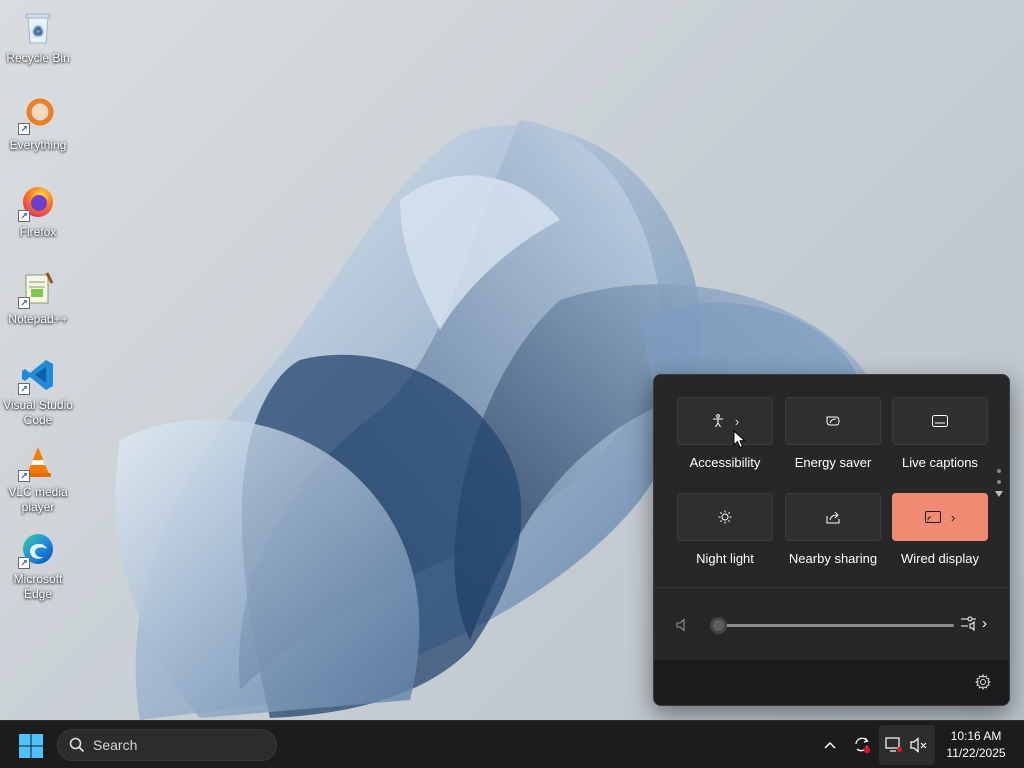 This screenshot has height=768, width=1024. I want to click on desktop-icon-notepadpp: ↗ Notepad++, so click(38, 298).